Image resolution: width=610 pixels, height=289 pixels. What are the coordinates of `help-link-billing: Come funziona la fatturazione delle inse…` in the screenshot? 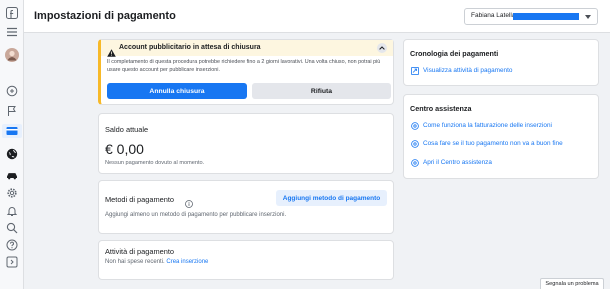 It's located at (481, 126).